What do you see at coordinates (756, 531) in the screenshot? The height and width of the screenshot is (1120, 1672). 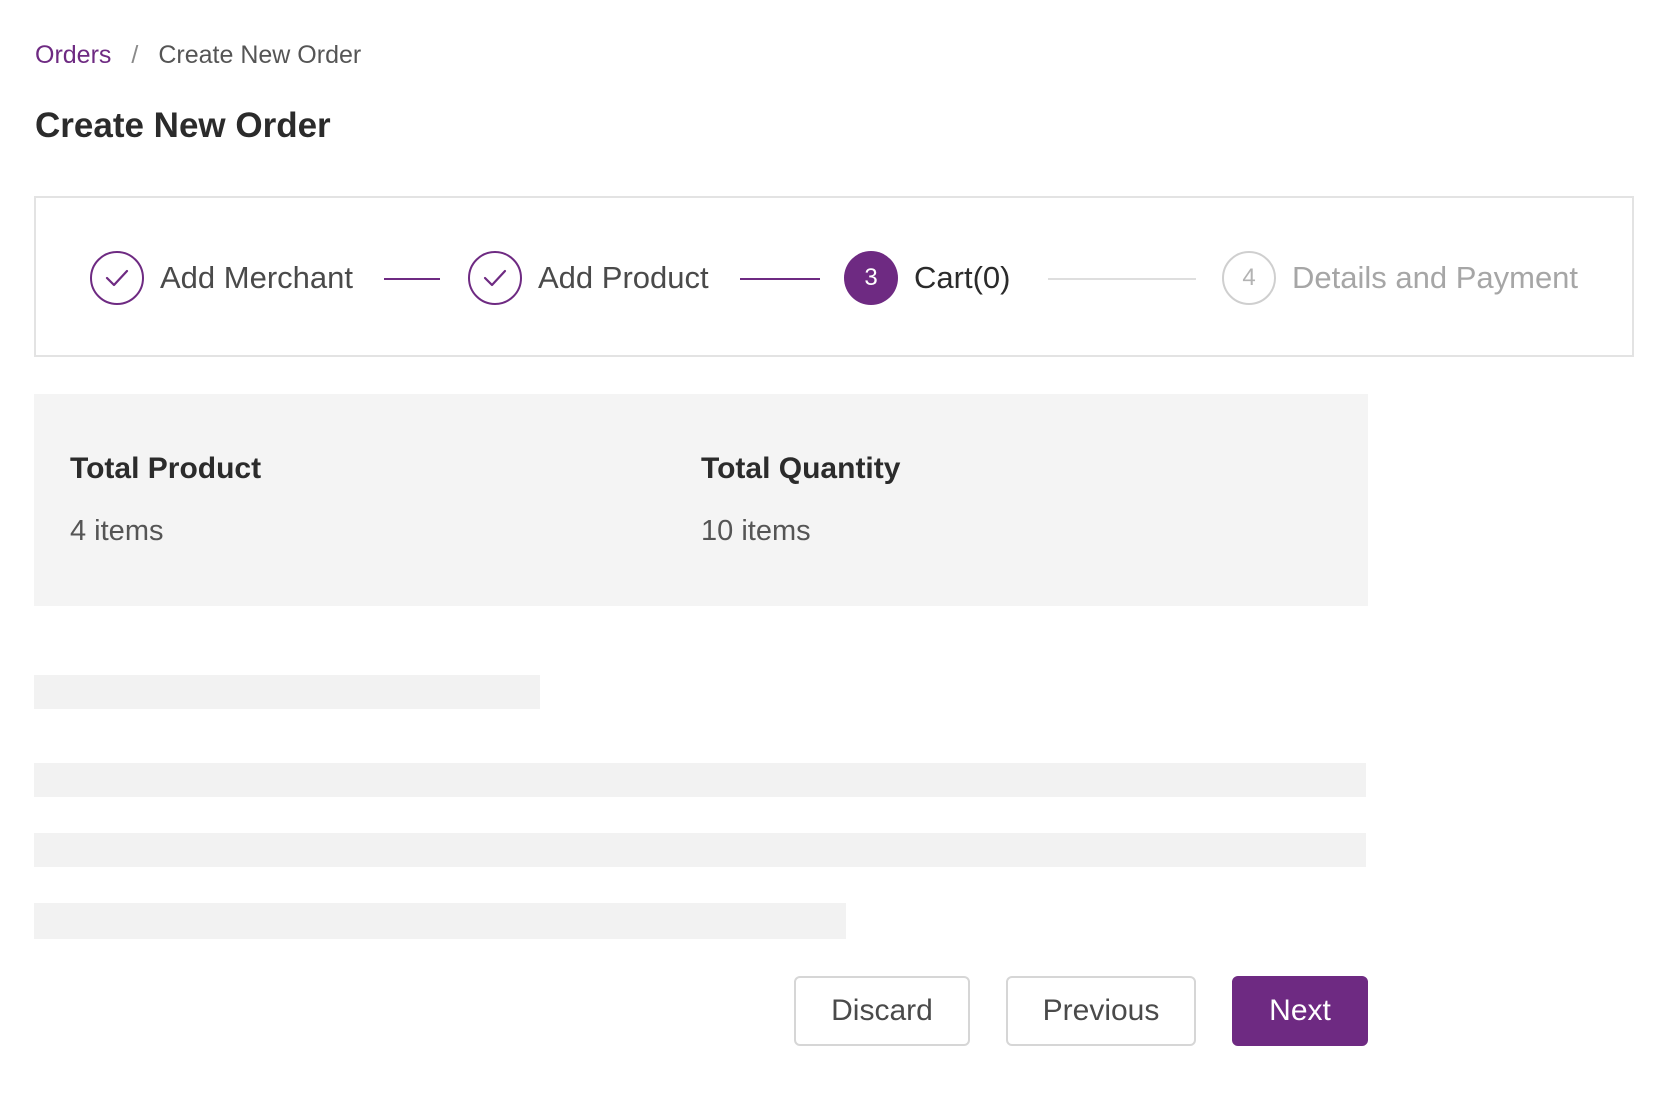 I see `total-quantity-value: 10 items` at bounding box center [756, 531].